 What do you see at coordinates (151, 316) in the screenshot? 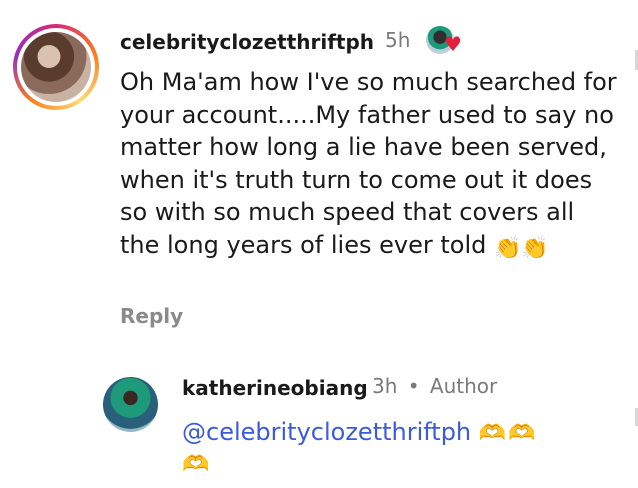
I see `reply-button: Reply` at bounding box center [151, 316].